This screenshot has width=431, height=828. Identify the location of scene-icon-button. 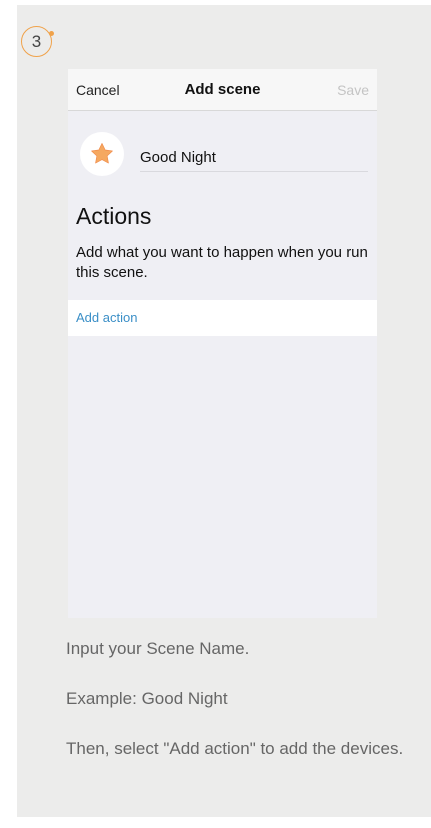
(102, 154).